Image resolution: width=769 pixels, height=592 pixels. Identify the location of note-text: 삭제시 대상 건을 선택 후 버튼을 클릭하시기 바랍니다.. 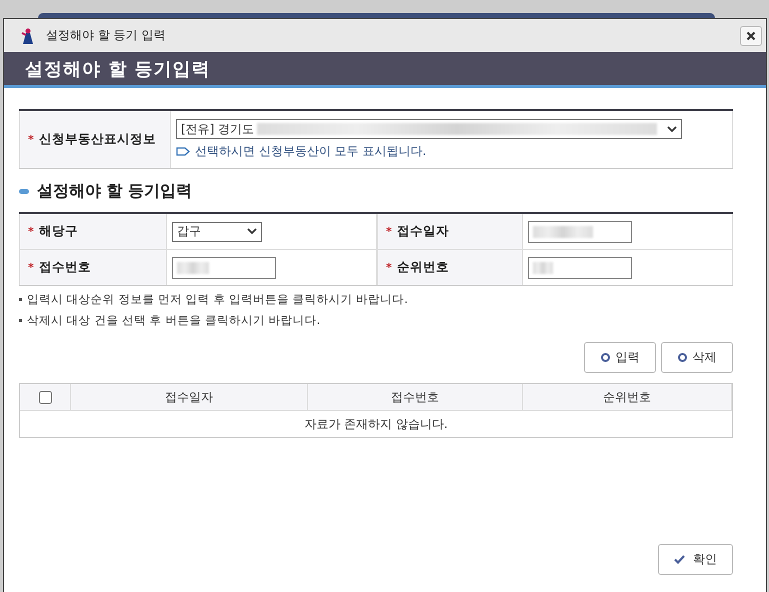
(173, 320).